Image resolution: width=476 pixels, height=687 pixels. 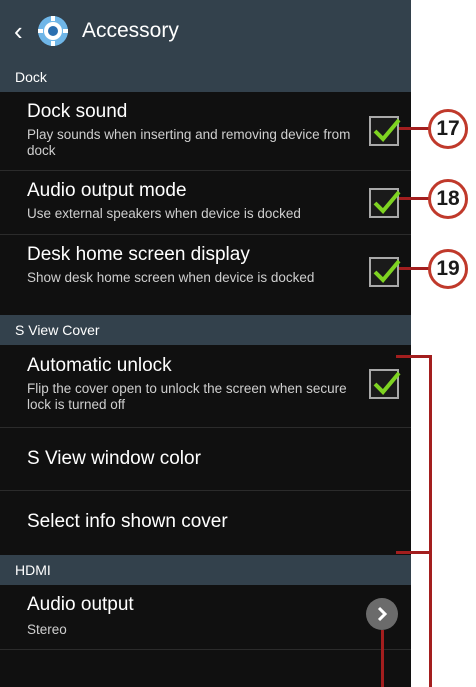 What do you see at coordinates (127, 521) in the screenshot?
I see `setting-title: Select info shown cover` at bounding box center [127, 521].